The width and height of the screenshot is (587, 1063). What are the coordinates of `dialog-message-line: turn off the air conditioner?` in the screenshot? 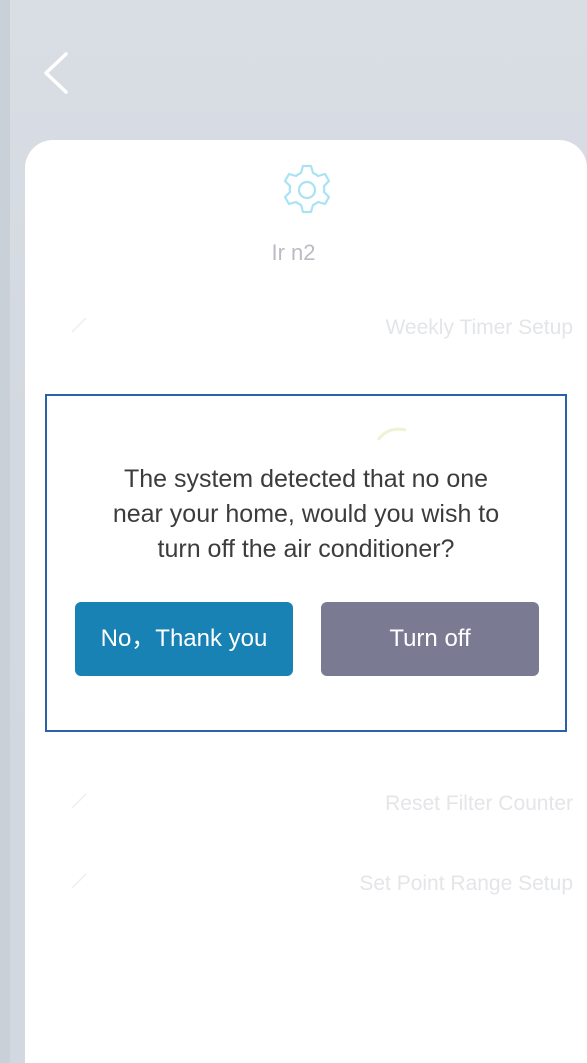 It's located at (306, 549).